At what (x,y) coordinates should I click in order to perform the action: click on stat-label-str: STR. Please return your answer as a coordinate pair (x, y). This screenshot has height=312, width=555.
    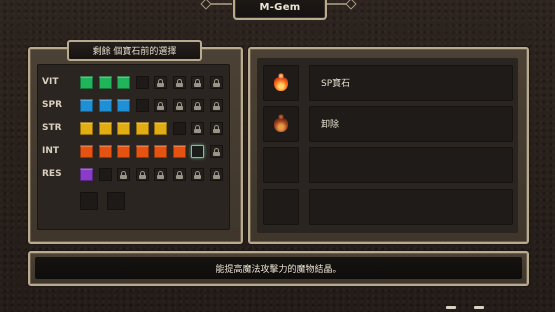
    Looking at the image, I should click on (52, 128).